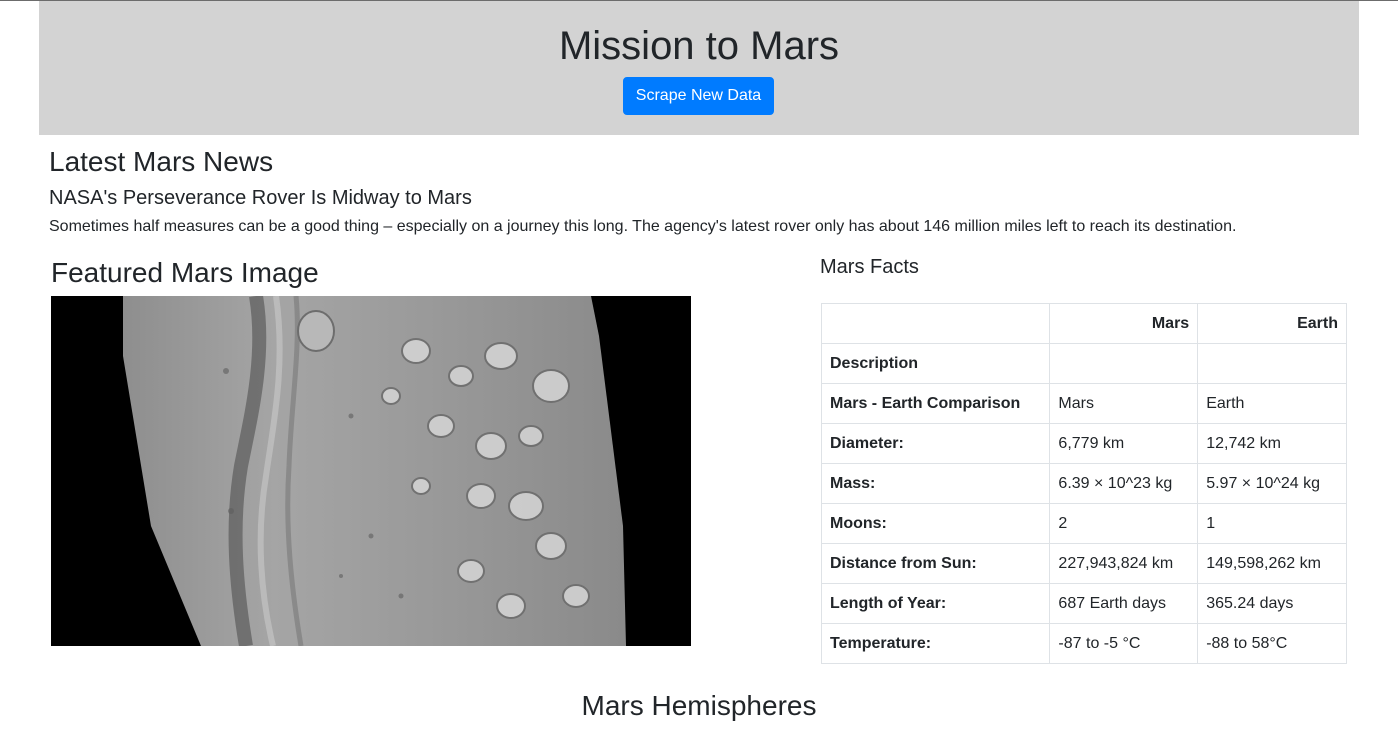 This screenshot has height=737, width=1398. I want to click on scrape-new-data-button: Scrape New Data, so click(698, 96).